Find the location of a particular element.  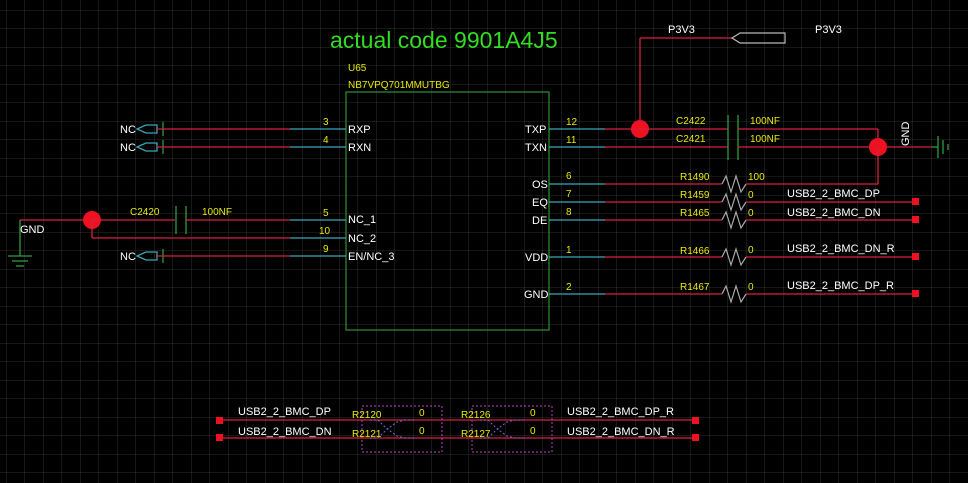

net-label-left-top: USB2_2_BMC_DP is located at coordinates (284, 412).